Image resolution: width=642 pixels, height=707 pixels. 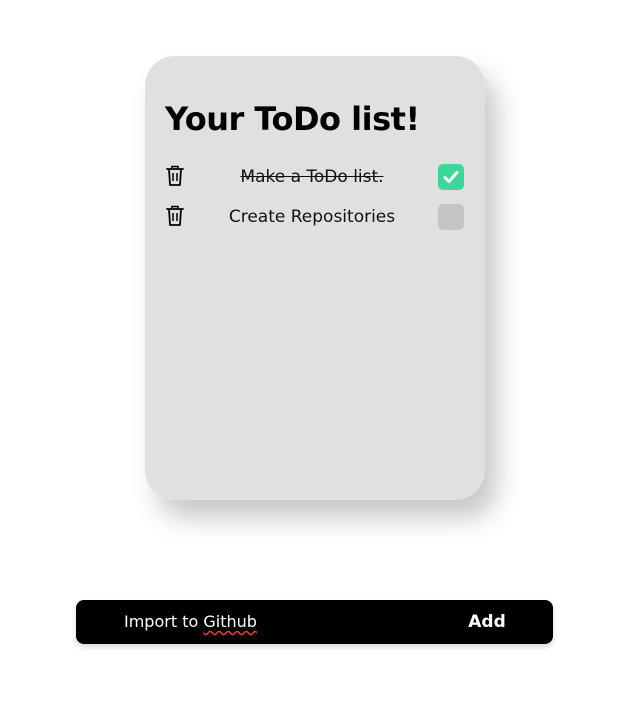 I want to click on todo-item: Make a ToDo list., so click(x=315, y=177).